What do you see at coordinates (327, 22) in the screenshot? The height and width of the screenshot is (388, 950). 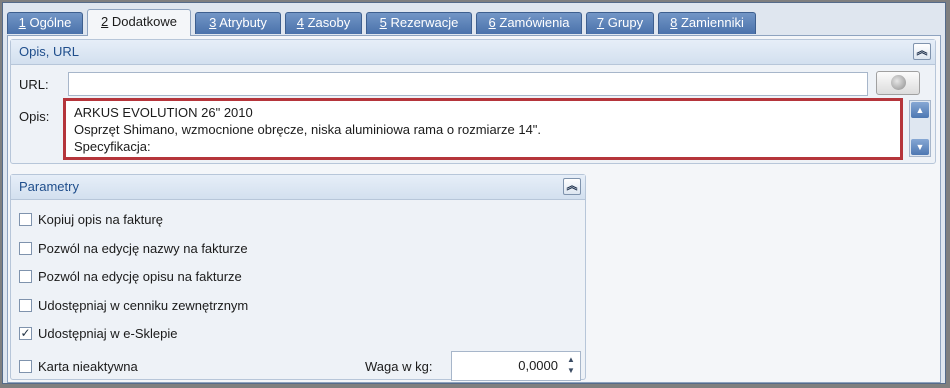 I see `tab-label: Zasoby` at bounding box center [327, 22].